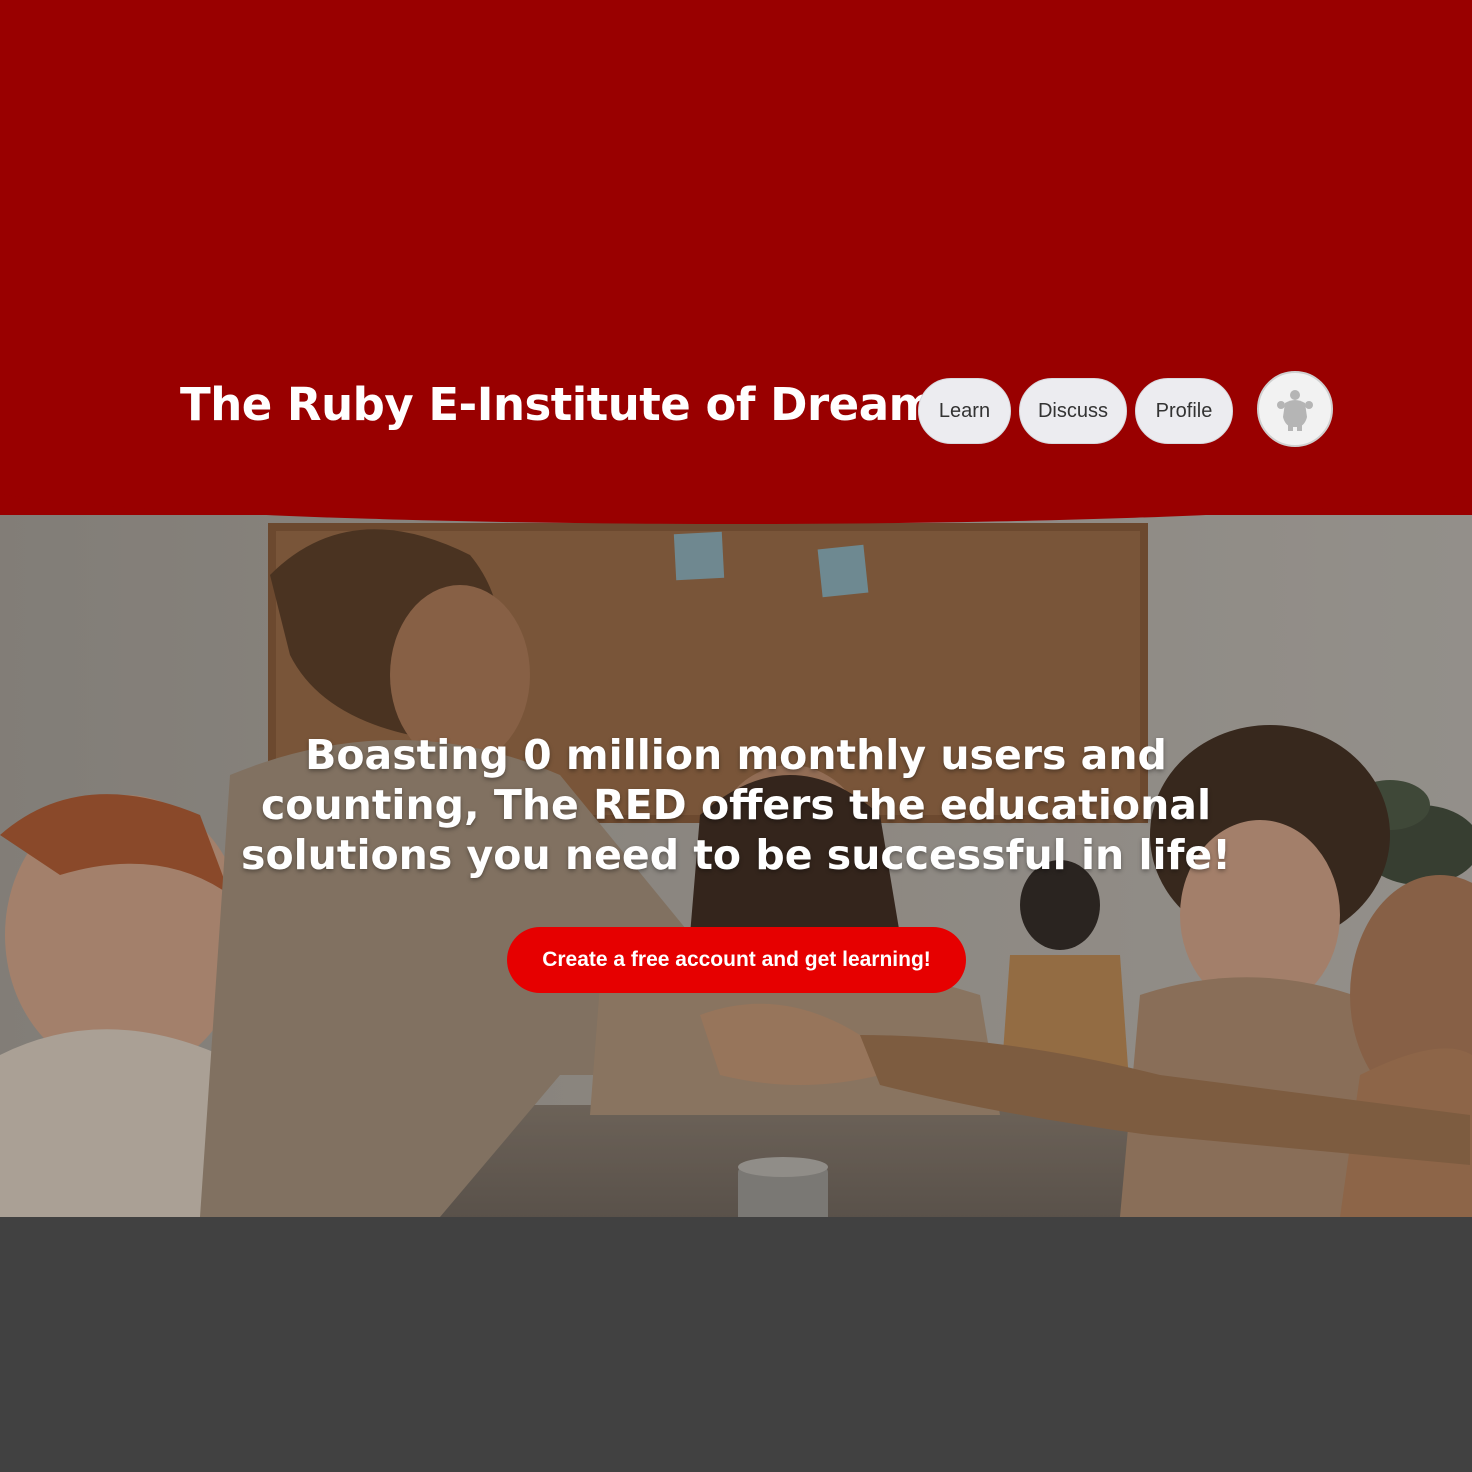 The image size is (1472, 1472). I want to click on nav-profile-button: Profile, so click(1184, 411).